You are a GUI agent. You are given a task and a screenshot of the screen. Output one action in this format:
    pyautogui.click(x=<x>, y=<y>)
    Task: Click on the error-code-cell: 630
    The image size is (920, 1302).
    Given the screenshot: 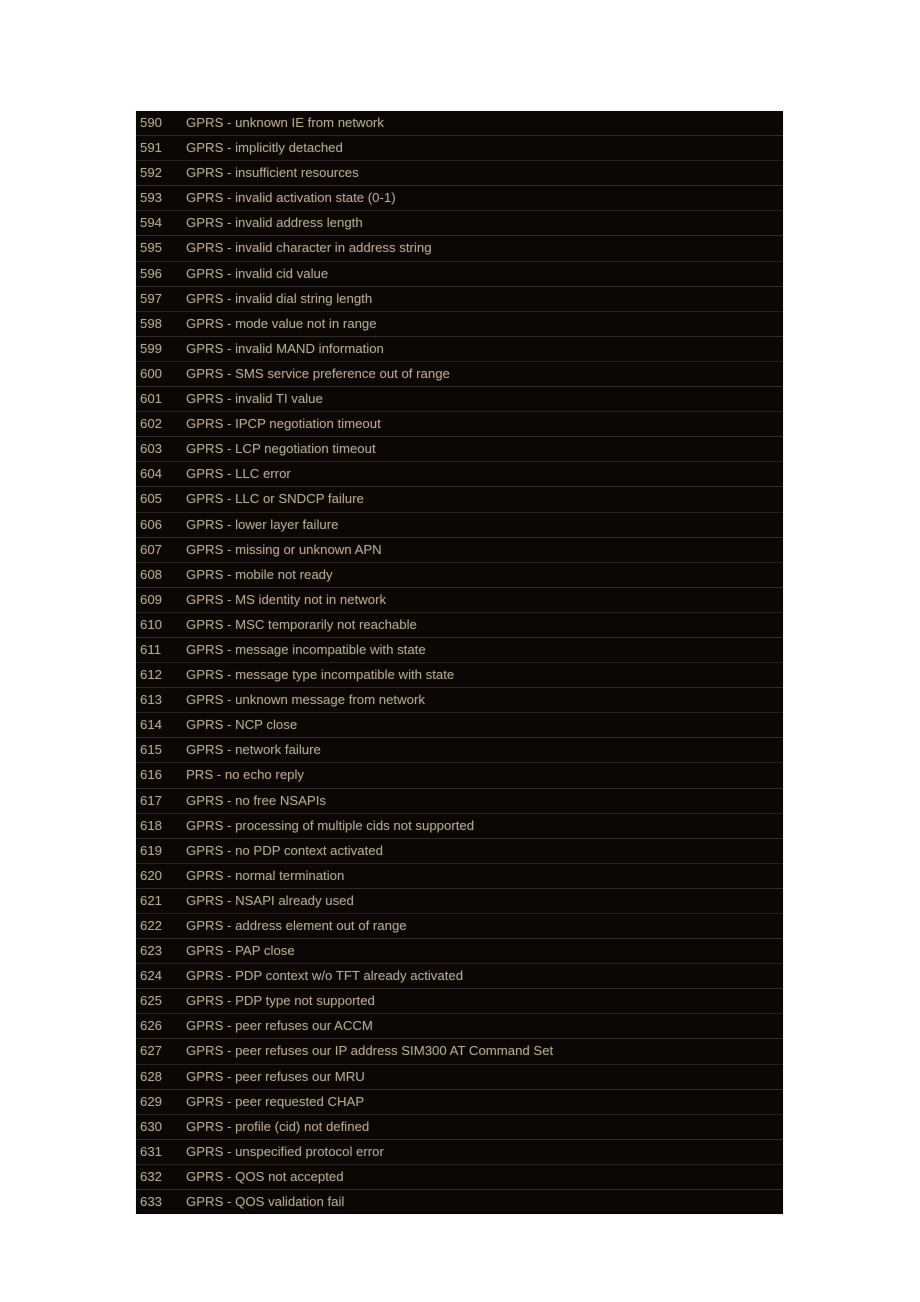 What is the action you would take?
    pyautogui.click(x=156, y=1127)
    